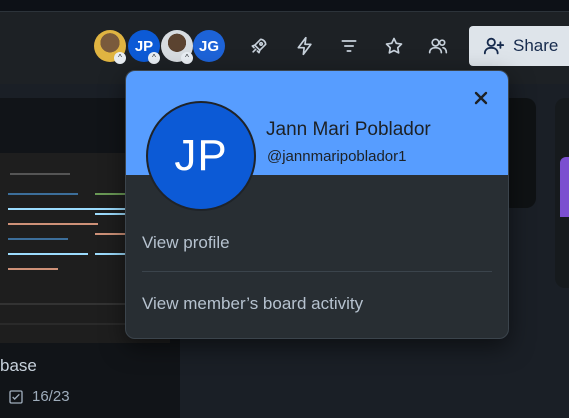 The width and height of the screenshot is (569, 418). Describe the element at coordinates (51, 396) in the screenshot. I see `checklist-count: 16/23` at that location.